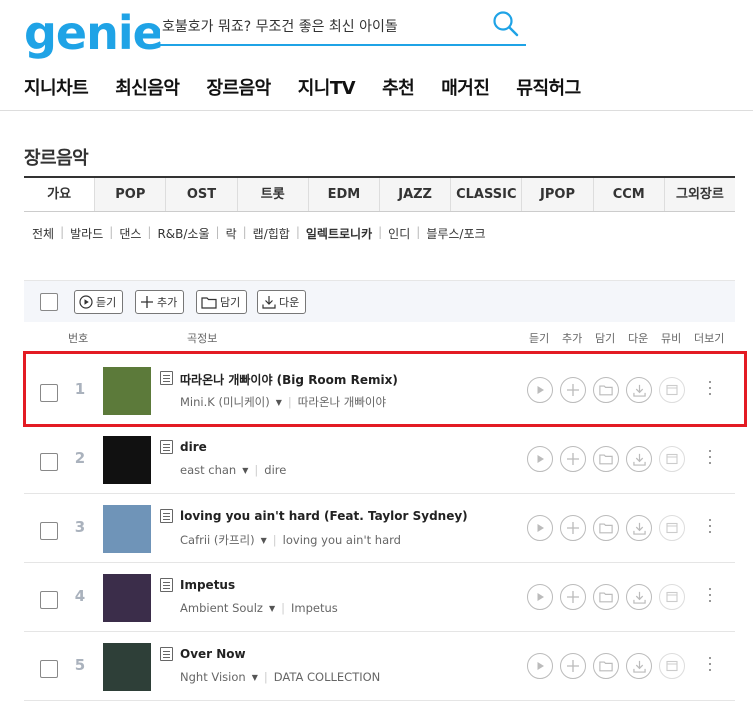  I want to click on save-selected-button: 담기, so click(222, 302).